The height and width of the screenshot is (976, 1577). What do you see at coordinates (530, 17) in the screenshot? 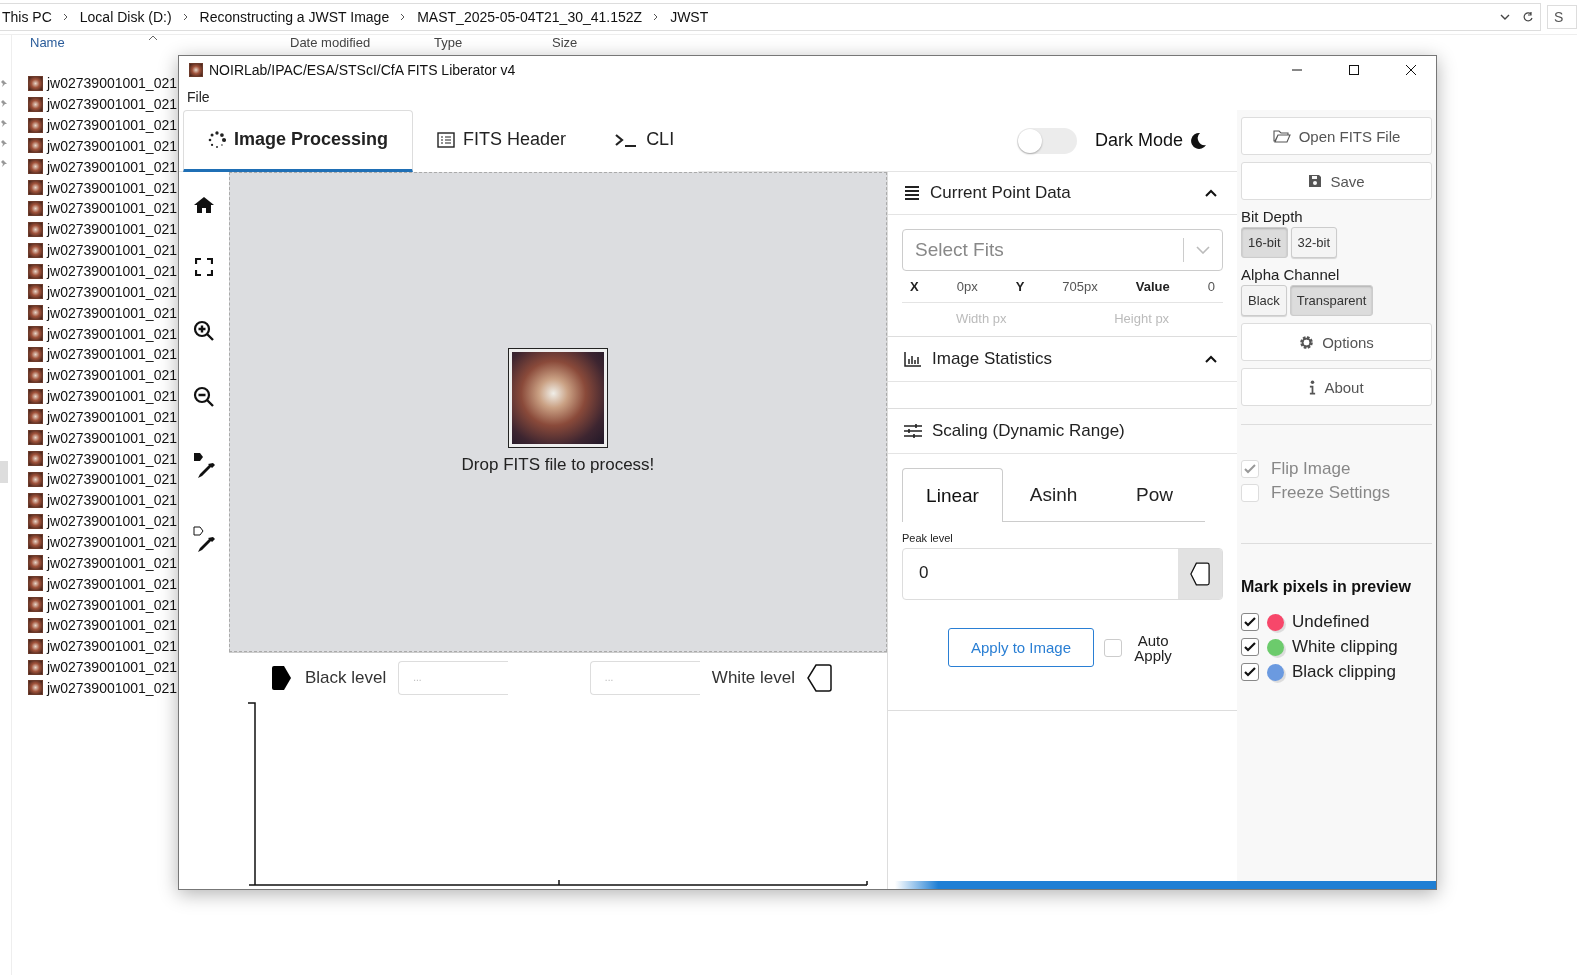
I see `breadcrumb: MAST_2025-05-04T21_30_41.152Z` at bounding box center [530, 17].